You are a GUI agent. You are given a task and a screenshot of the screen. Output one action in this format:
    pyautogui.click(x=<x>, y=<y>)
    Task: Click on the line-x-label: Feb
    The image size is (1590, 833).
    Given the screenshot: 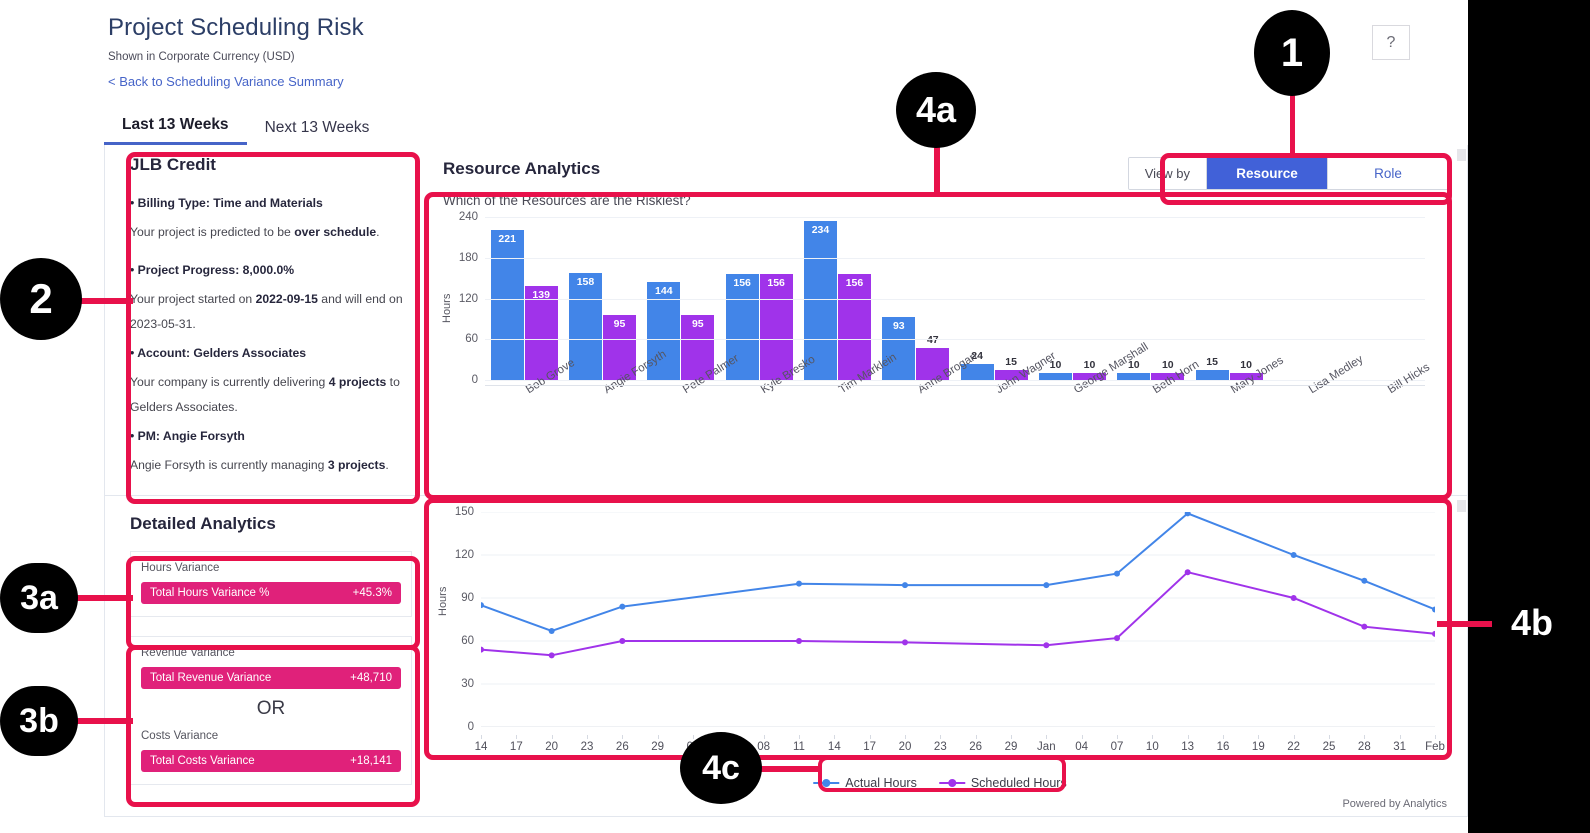 What is the action you would take?
    pyautogui.click(x=1435, y=747)
    